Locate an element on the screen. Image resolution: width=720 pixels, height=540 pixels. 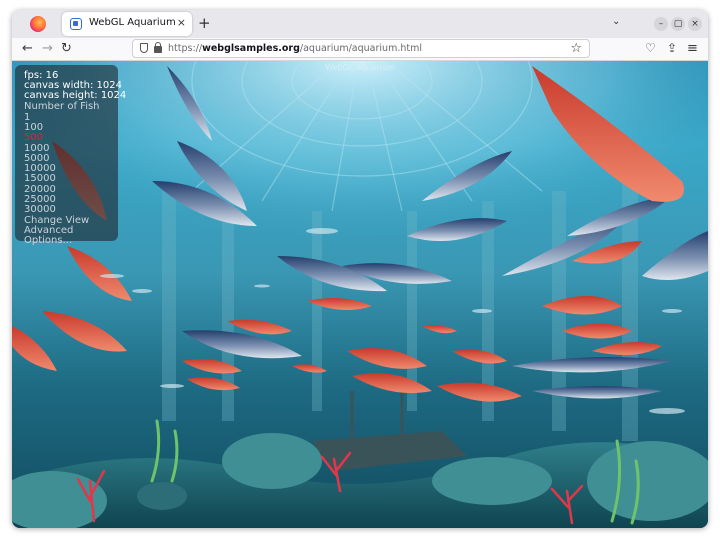
list-all-tabs-icon: ⌄ is located at coordinates (616, 21).